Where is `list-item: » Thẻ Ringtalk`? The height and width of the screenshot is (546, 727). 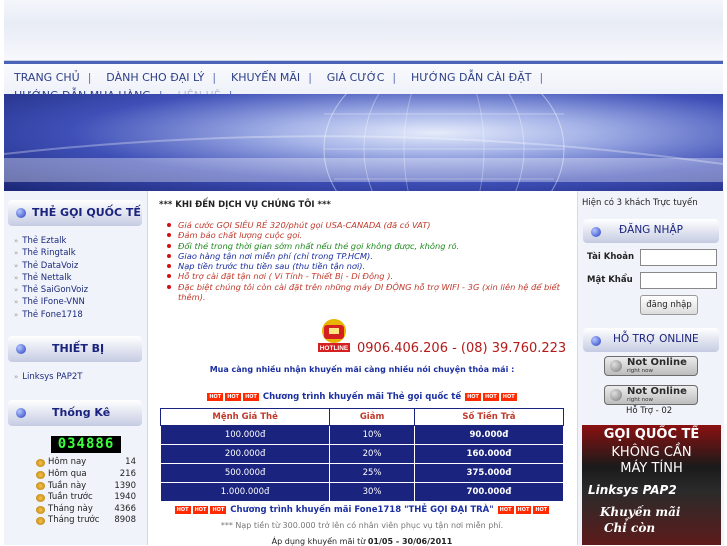
list-item: » Thẻ Ringtalk is located at coordinates (80, 254).